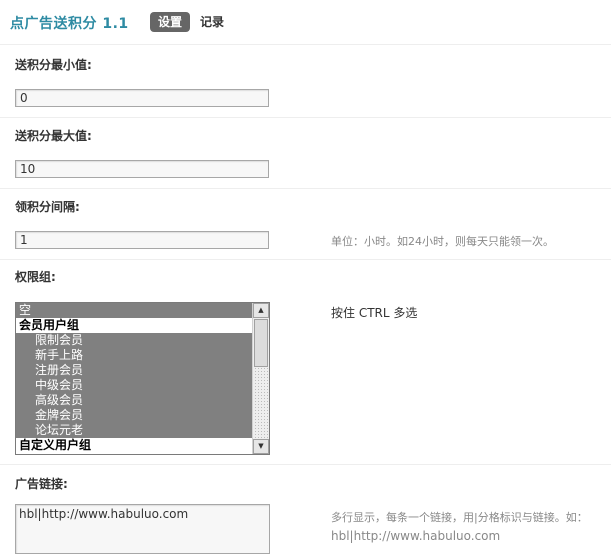 This screenshot has height=554, width=611. Describe the element at coordinates (142, 529) in the screenshot. I see `ad-link-textarea: hbl|http://www.habuluo.com` at that location.